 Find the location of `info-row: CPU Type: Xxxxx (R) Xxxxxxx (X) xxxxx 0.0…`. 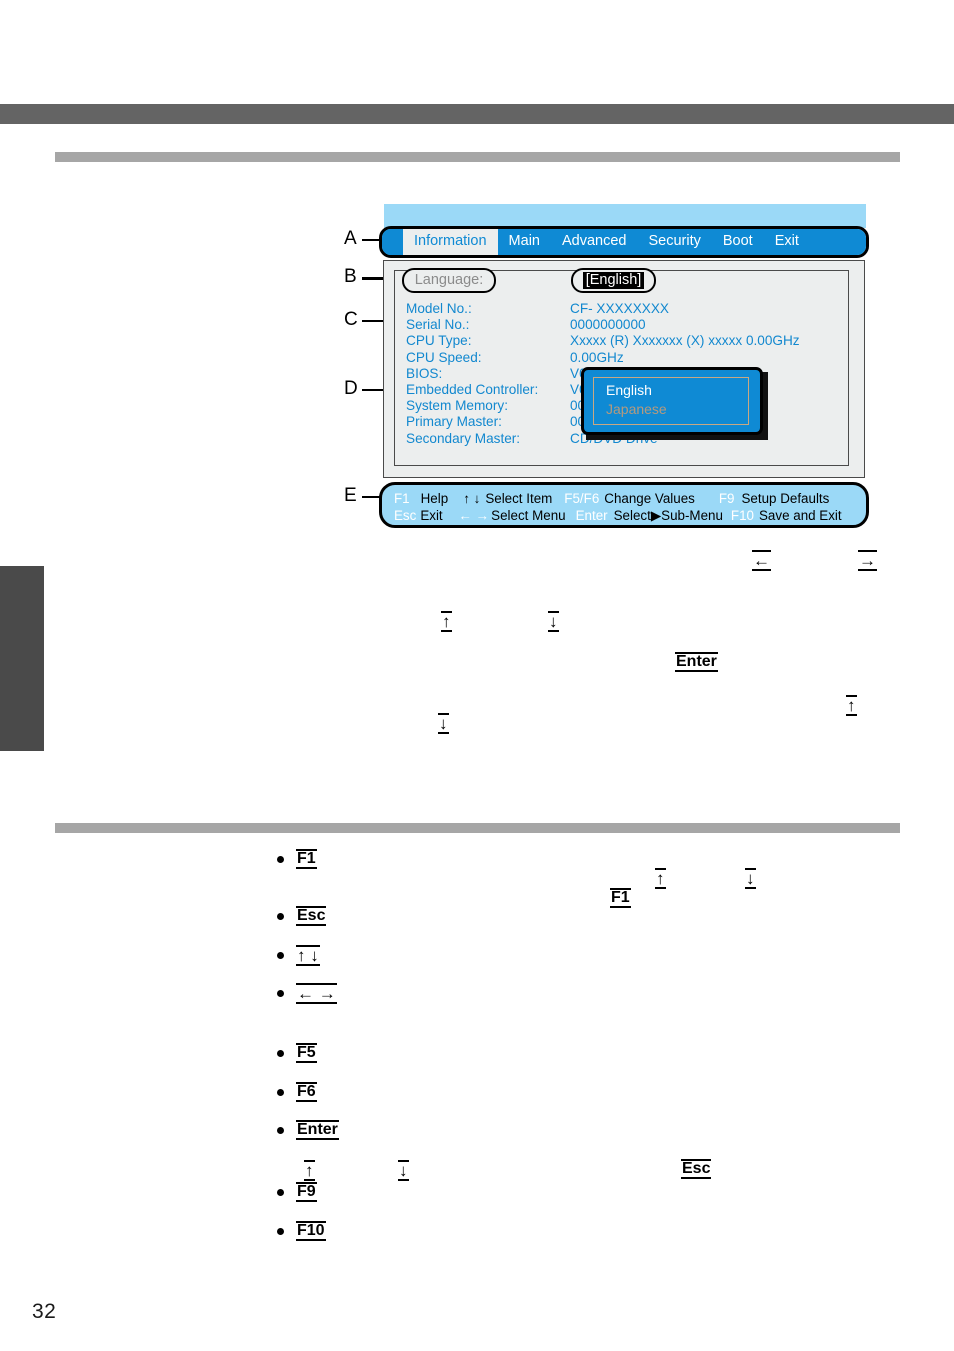

info-row: CPU Type: Xxxxx (R) Xxxxxxx (X) xxxxx 0.0… is located at coordinates (626, 341).